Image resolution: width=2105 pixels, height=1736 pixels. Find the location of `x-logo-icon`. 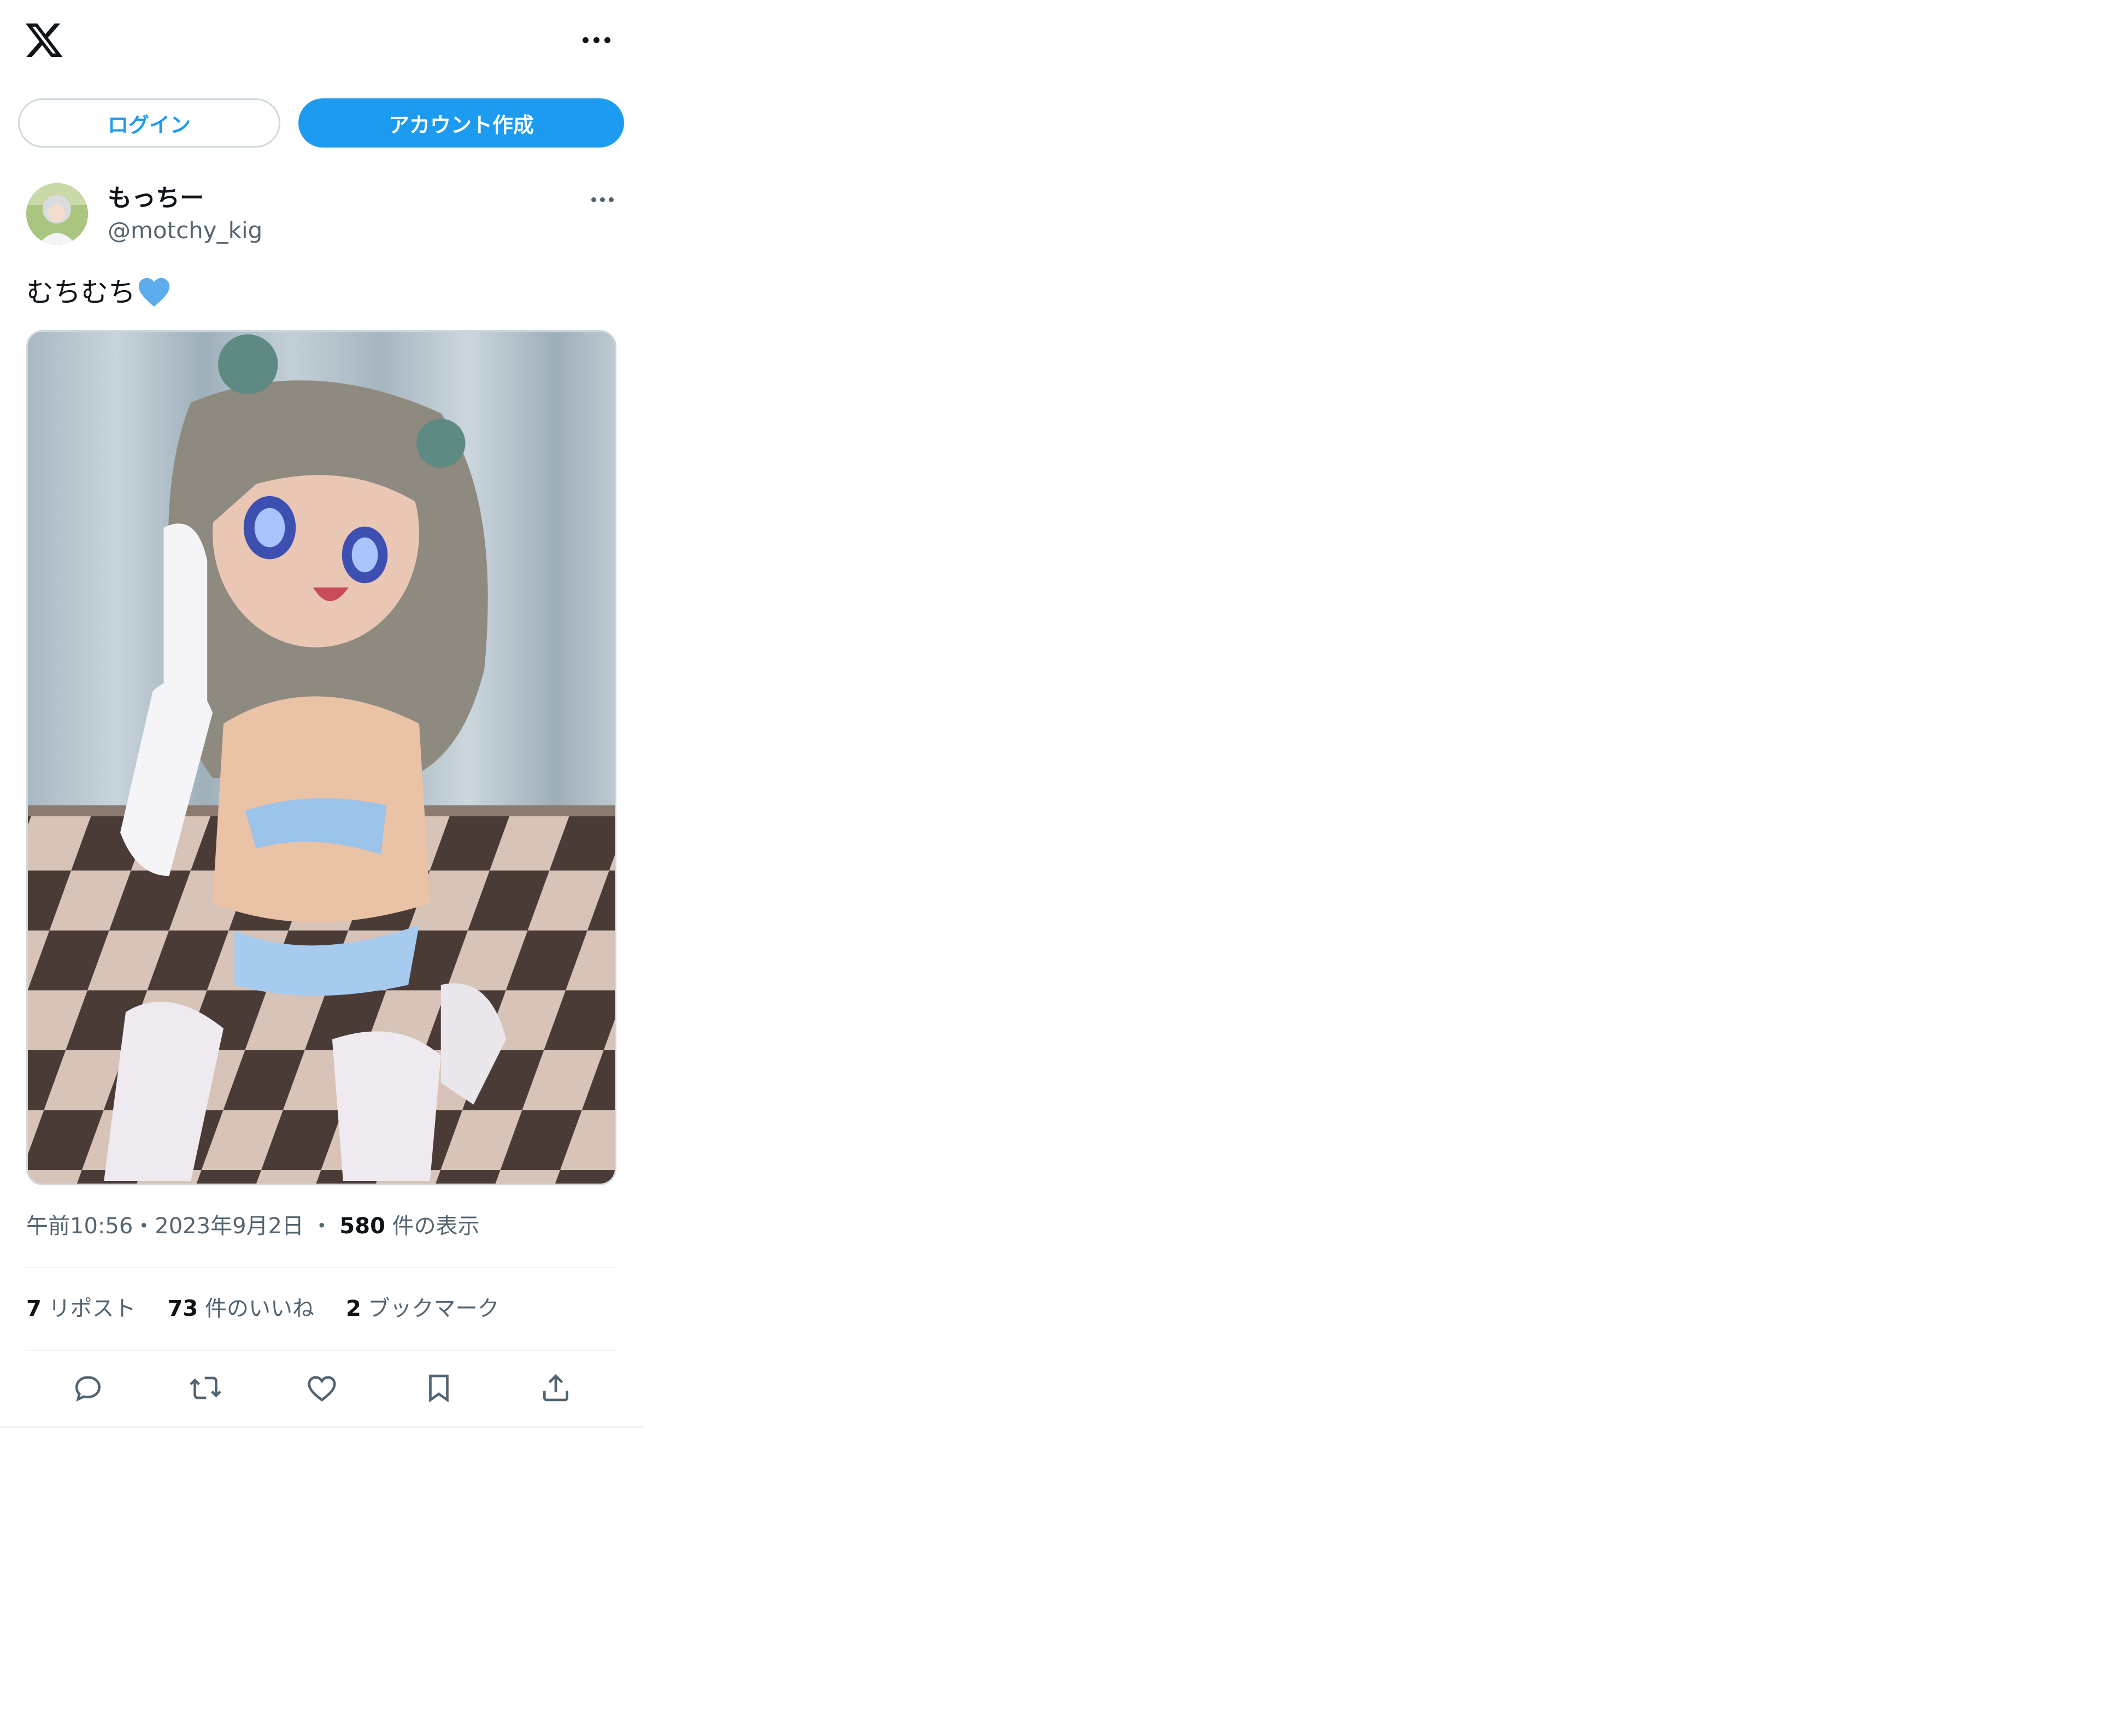

x-logo-icon is located at coordinates (43, 40).